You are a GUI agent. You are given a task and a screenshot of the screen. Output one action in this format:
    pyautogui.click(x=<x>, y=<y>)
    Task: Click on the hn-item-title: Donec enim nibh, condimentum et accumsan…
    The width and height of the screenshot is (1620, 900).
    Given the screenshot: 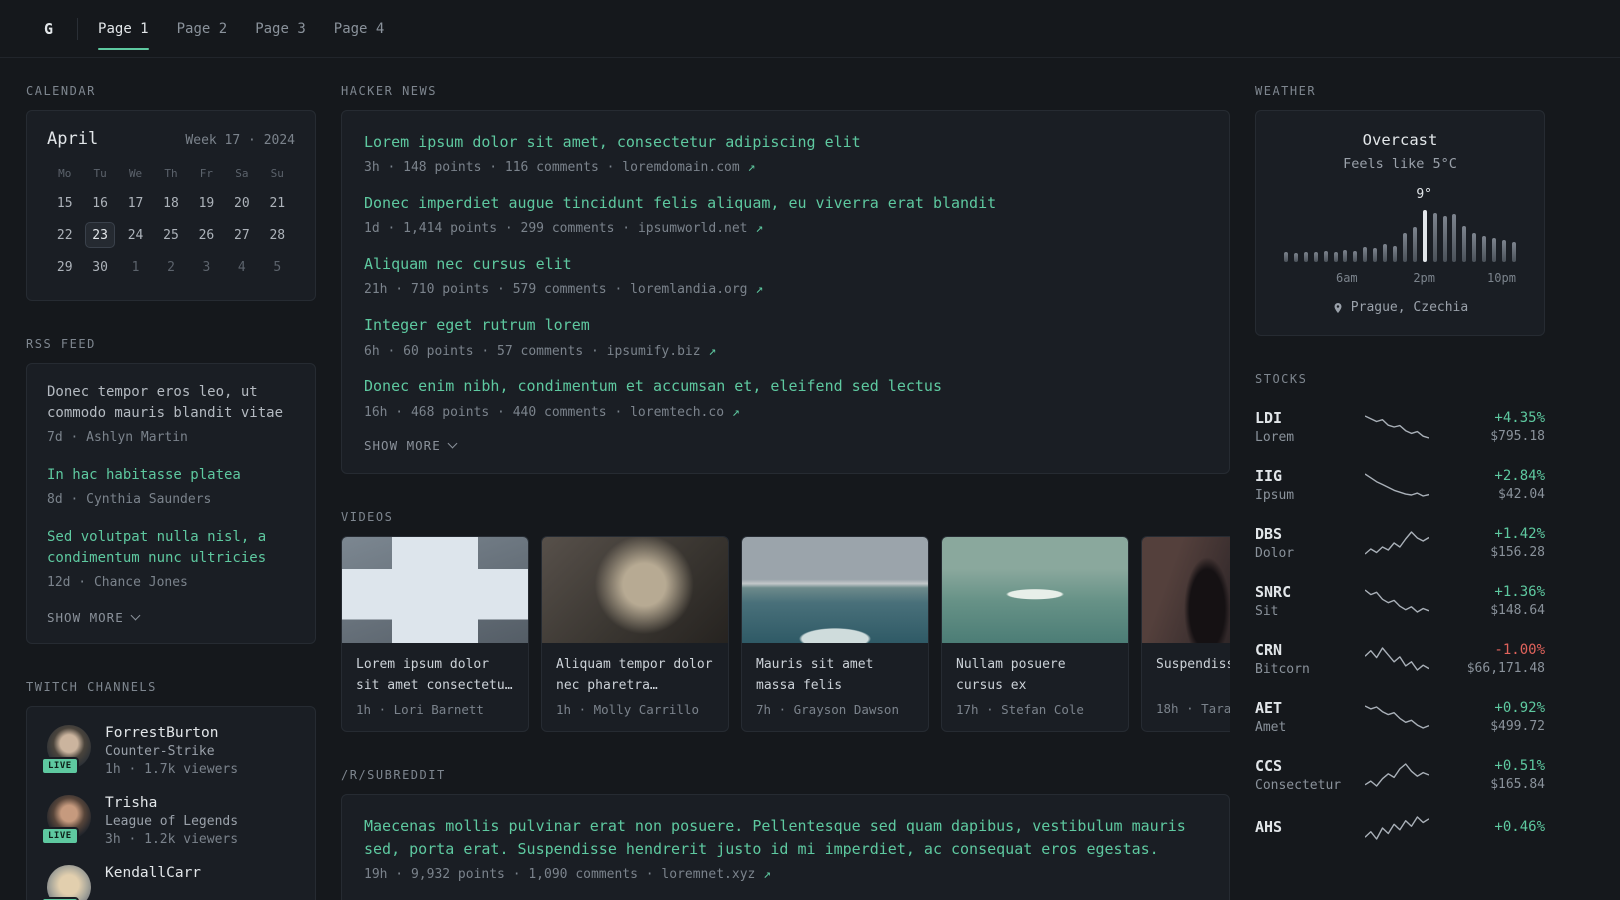 What is the action you would take?
    pyautogui.click(x=785, y=386)
    